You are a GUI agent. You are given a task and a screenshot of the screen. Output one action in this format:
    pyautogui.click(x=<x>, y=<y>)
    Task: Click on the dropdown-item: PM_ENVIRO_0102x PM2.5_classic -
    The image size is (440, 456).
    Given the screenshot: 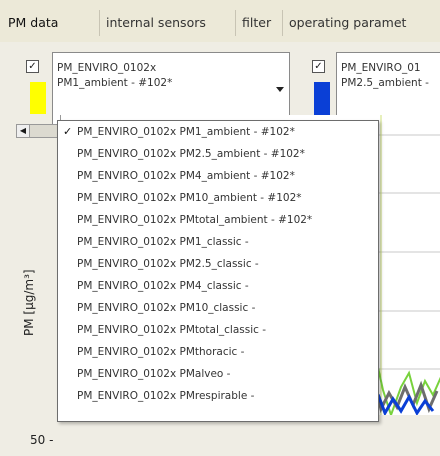 What is the action you would take?
    pyautogui.click(x=217, y=264)
    